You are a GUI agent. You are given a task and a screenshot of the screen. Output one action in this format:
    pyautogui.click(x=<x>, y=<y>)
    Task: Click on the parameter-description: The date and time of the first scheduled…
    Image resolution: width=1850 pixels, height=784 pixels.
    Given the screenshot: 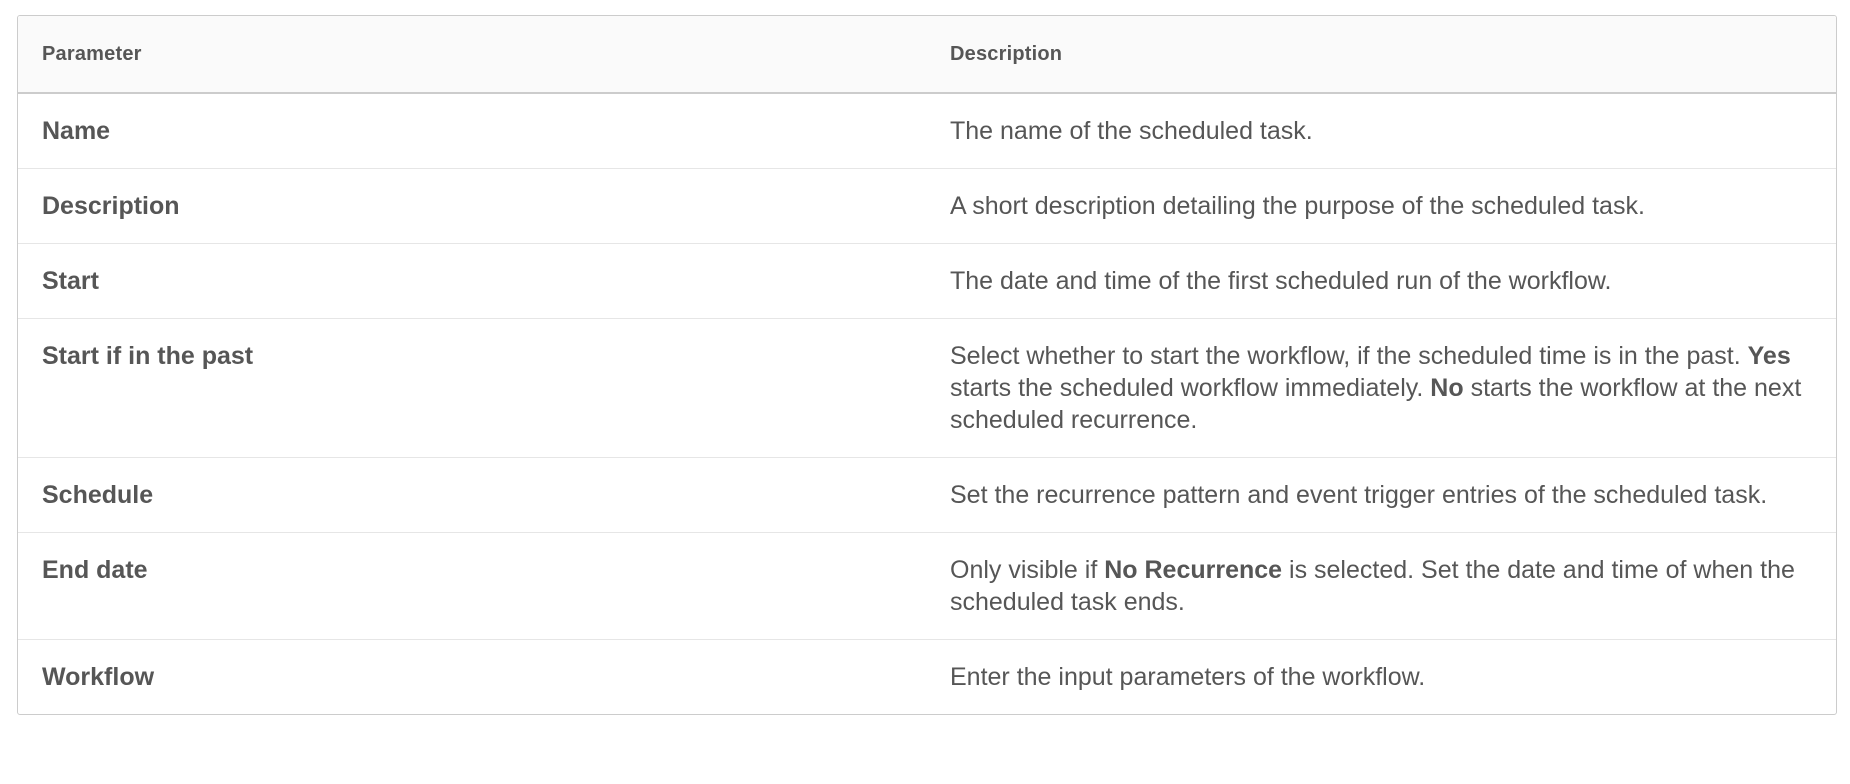 What is the action you would take?
    pyautogui.click(x=1381, y=281)
    